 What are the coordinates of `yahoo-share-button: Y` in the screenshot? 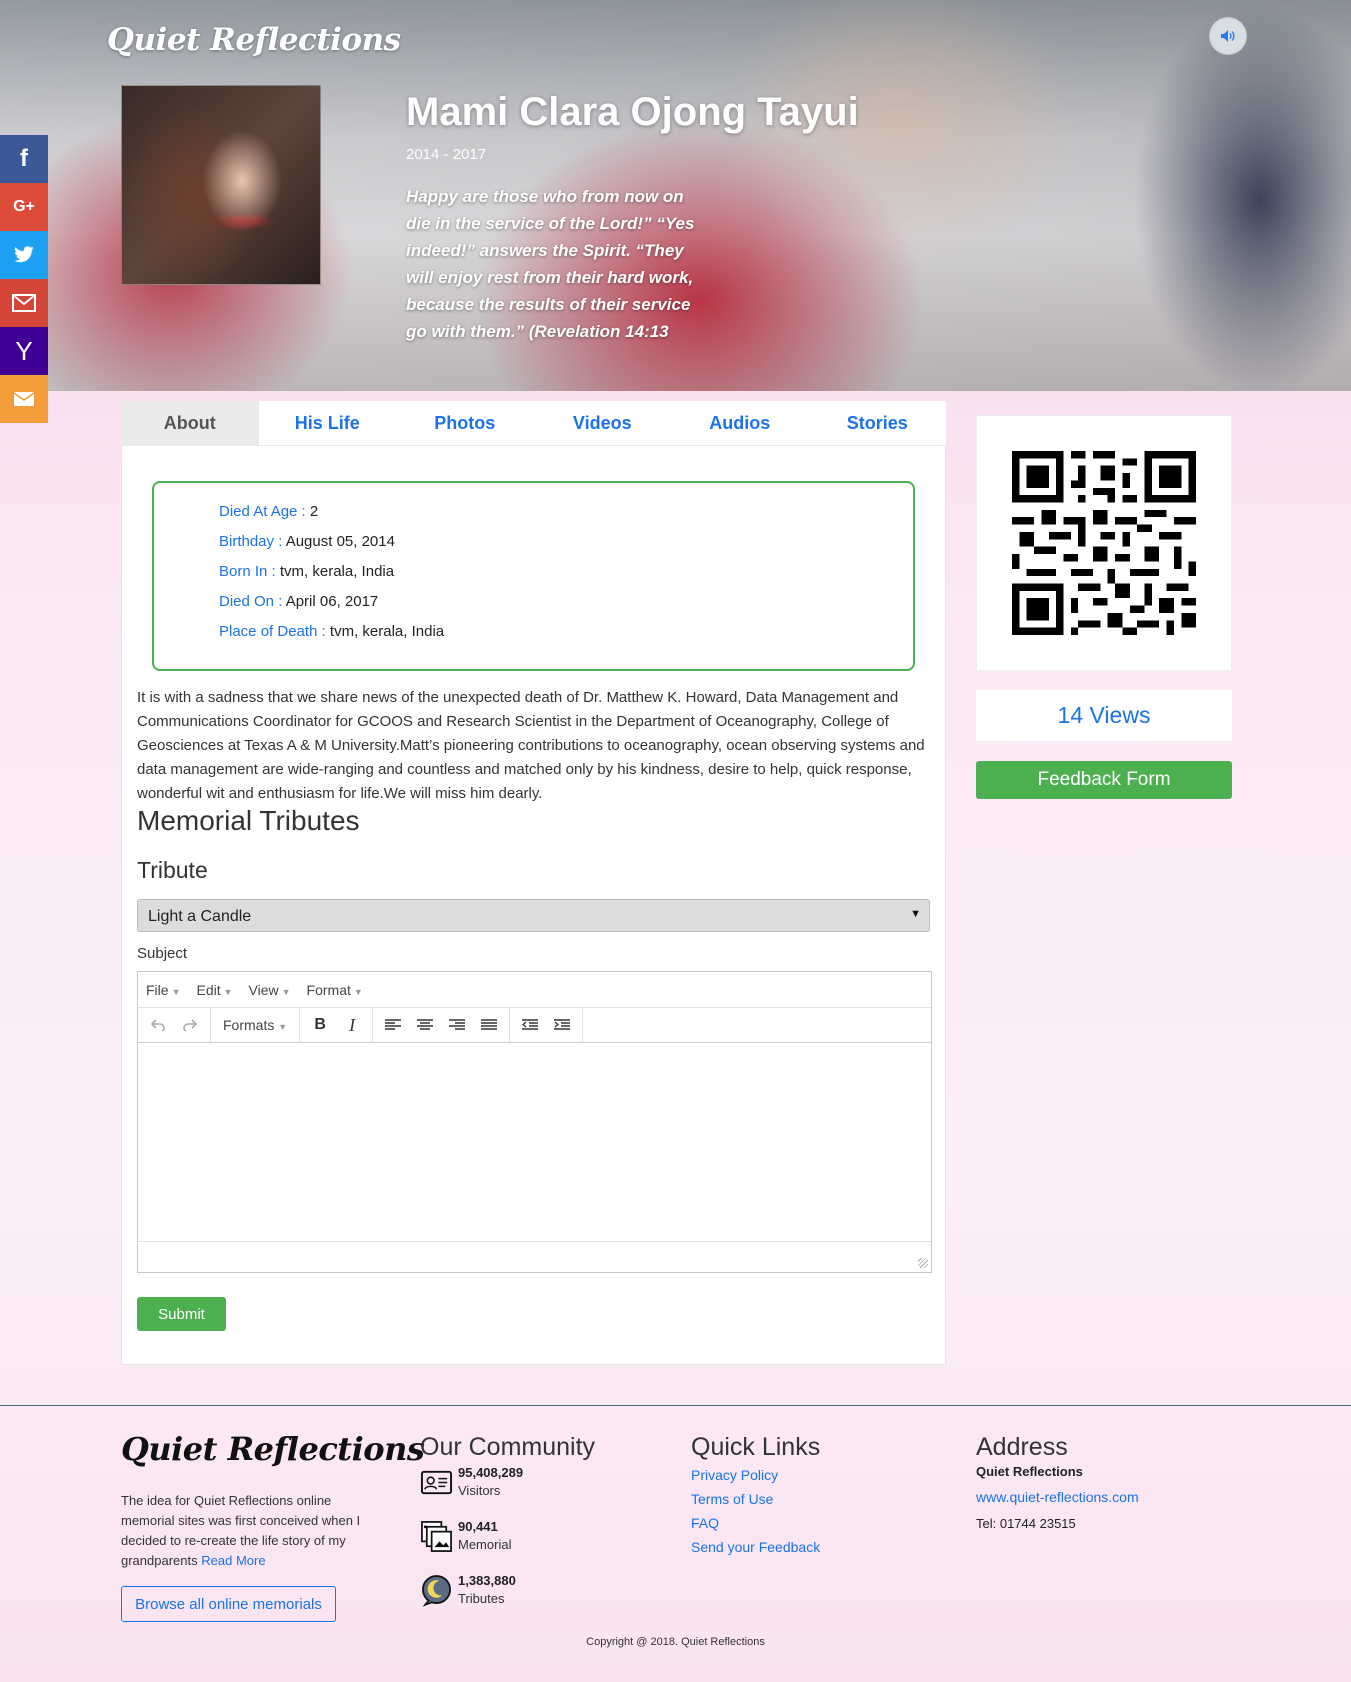 It's located at (24, 351).